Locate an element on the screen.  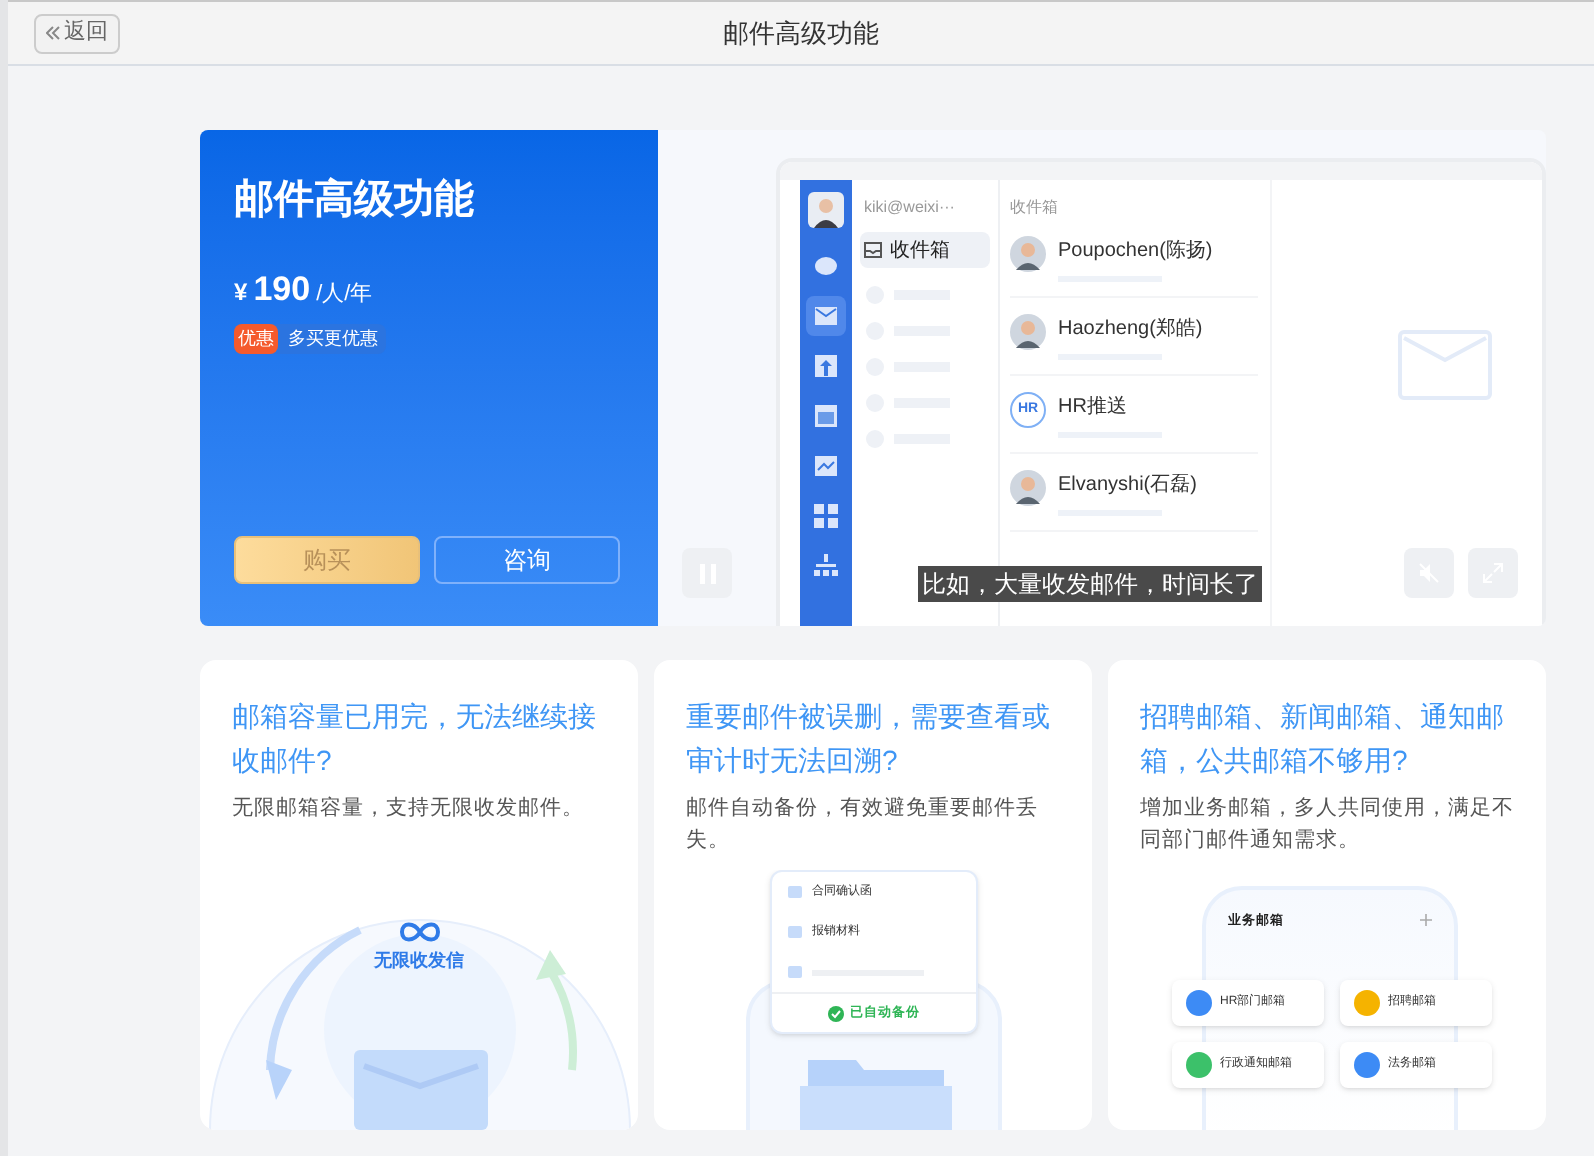
list-title: 收件箱 is located at coordinates (1035, 208).